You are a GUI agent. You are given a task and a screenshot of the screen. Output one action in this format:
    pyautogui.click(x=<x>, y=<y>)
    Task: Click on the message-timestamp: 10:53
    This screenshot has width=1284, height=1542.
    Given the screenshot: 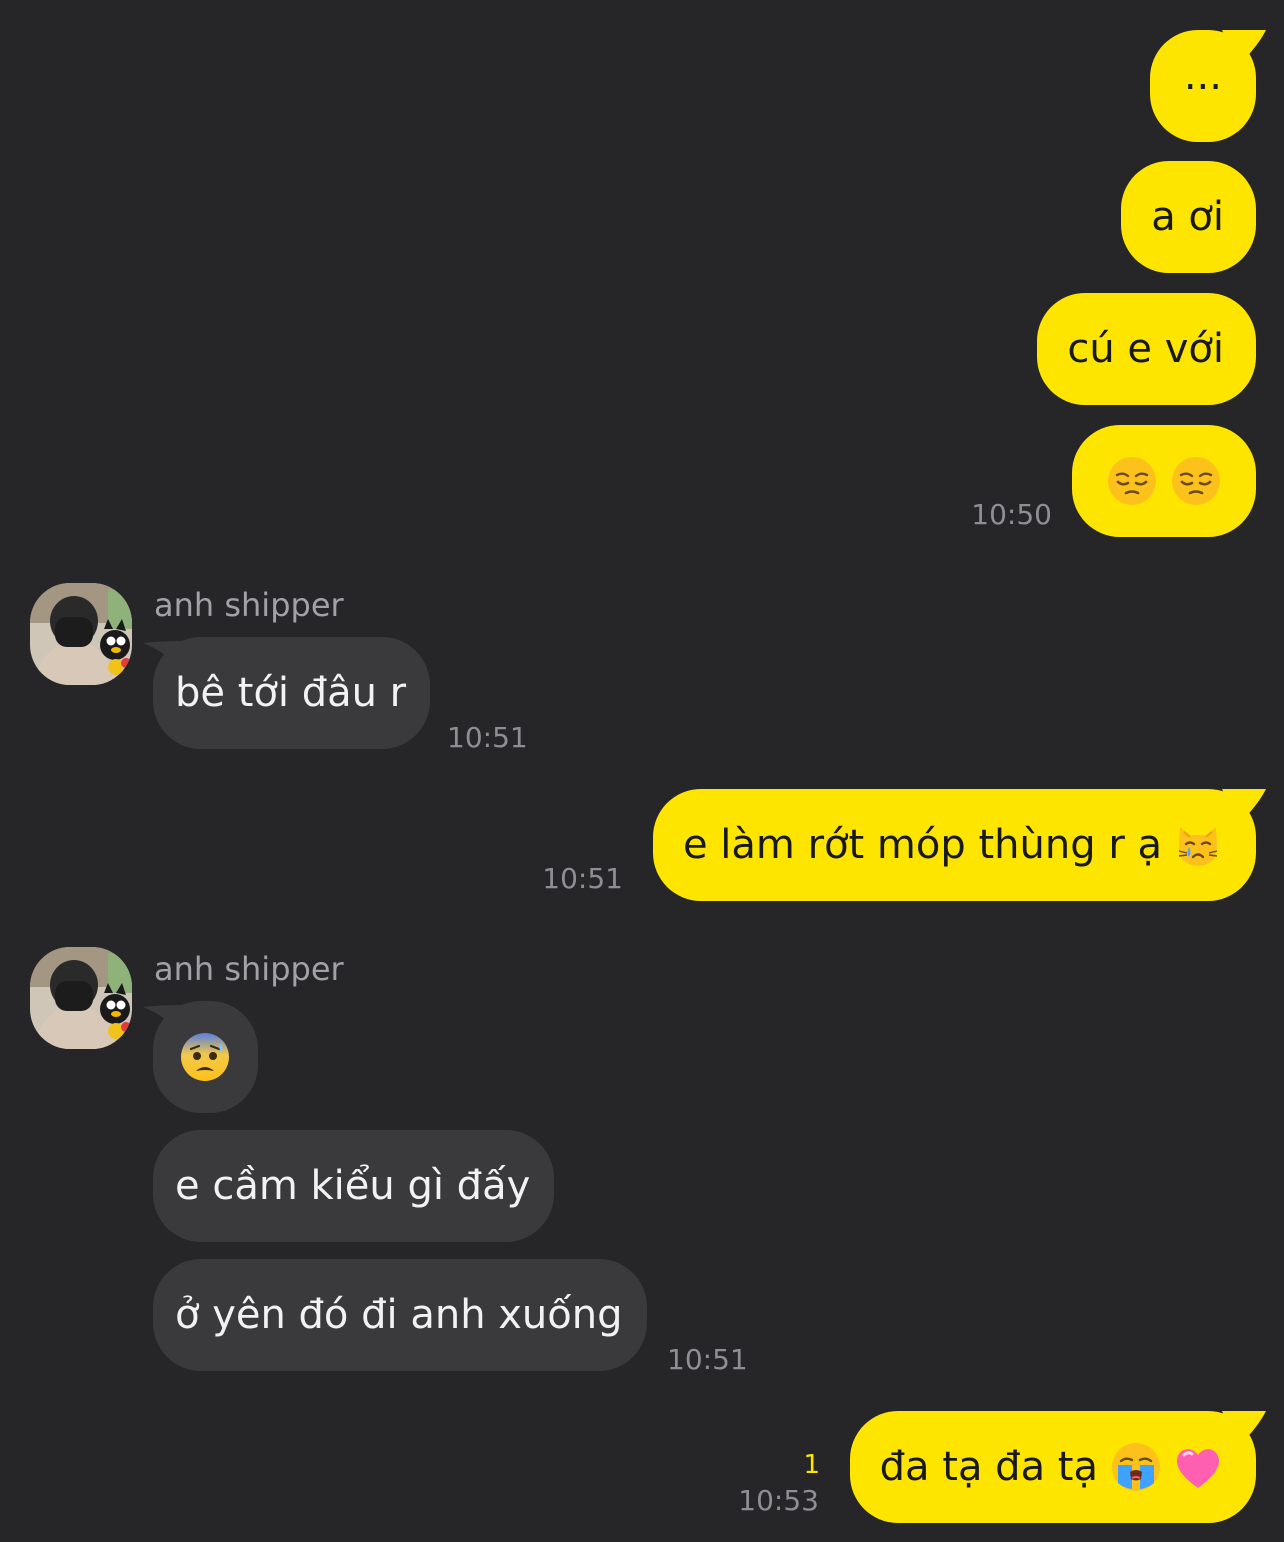 What is the action you would take?
    pyautogui.click(x=778, y=1500)
    